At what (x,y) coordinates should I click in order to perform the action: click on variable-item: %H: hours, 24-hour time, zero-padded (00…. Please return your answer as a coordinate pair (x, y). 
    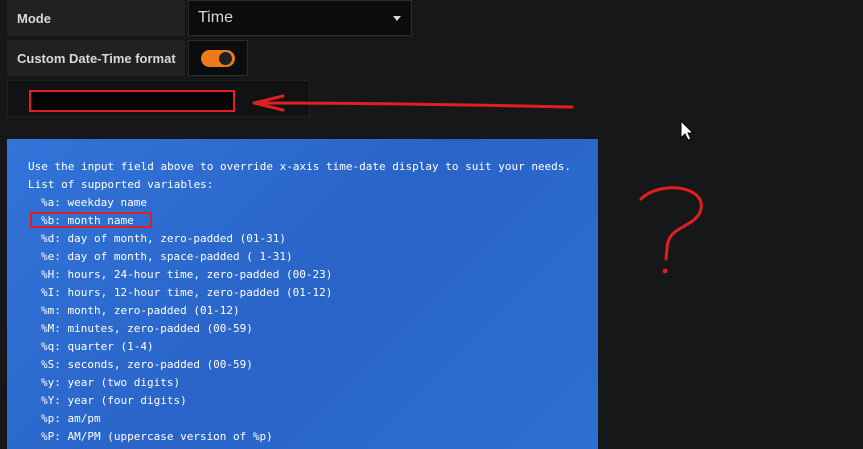
    Looking at the image, I should click on (187, 274).